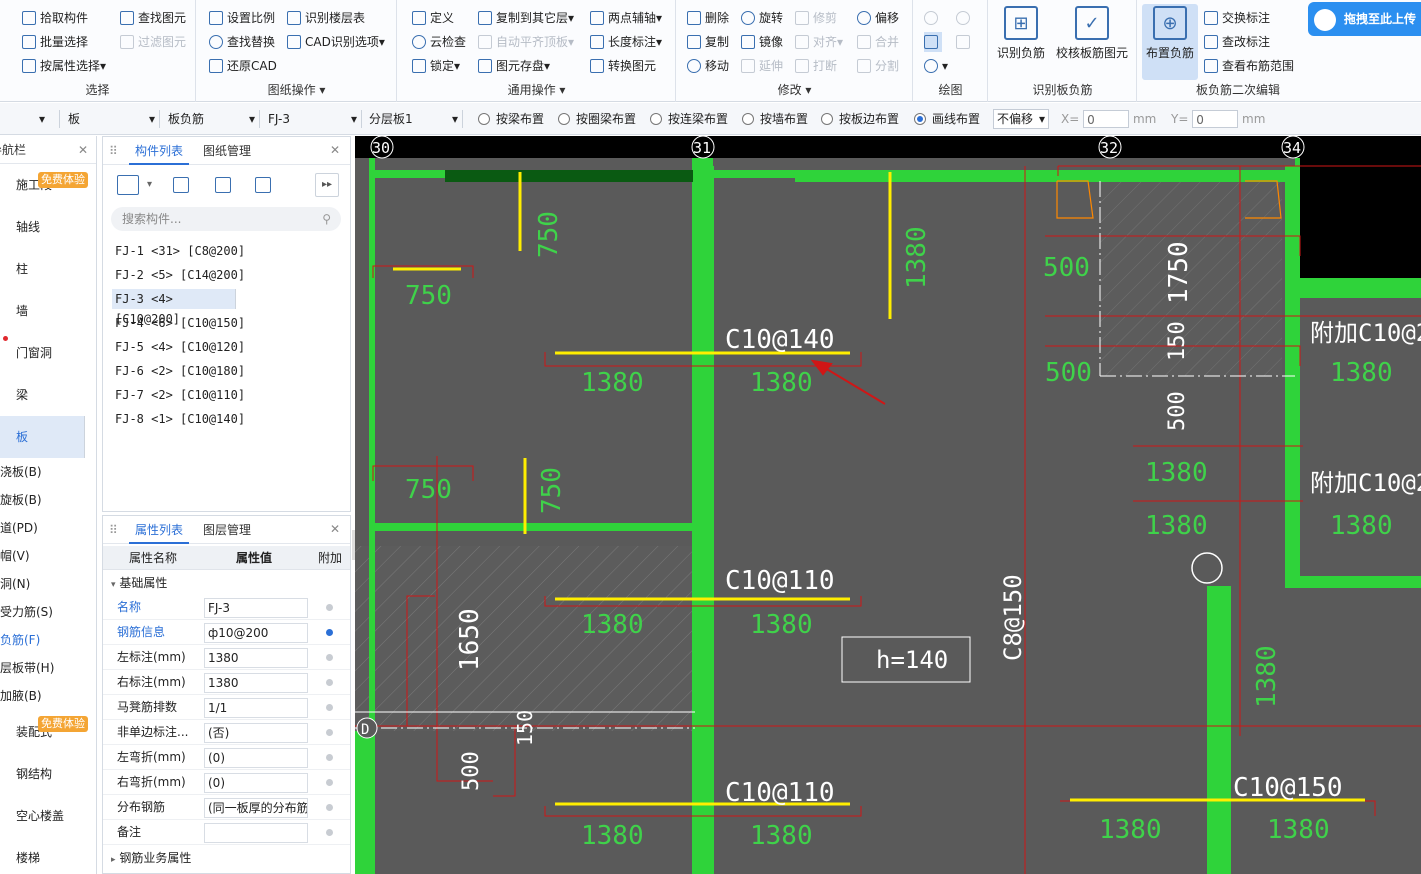 The width and height of the screenshot is (1421, 874). Describe the element at coordinates (21, 696) in the screenshot. I see `nav-sub-haunch: 加腋(B)` at that location.